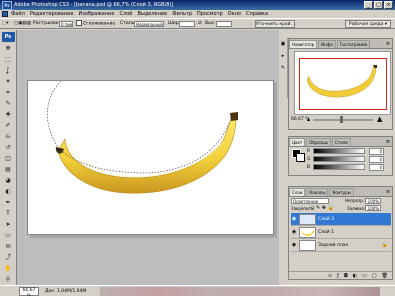 The height and width of the screenshot is (296, 395). I want to click on notes-icon: ✉, so click(8, 247).